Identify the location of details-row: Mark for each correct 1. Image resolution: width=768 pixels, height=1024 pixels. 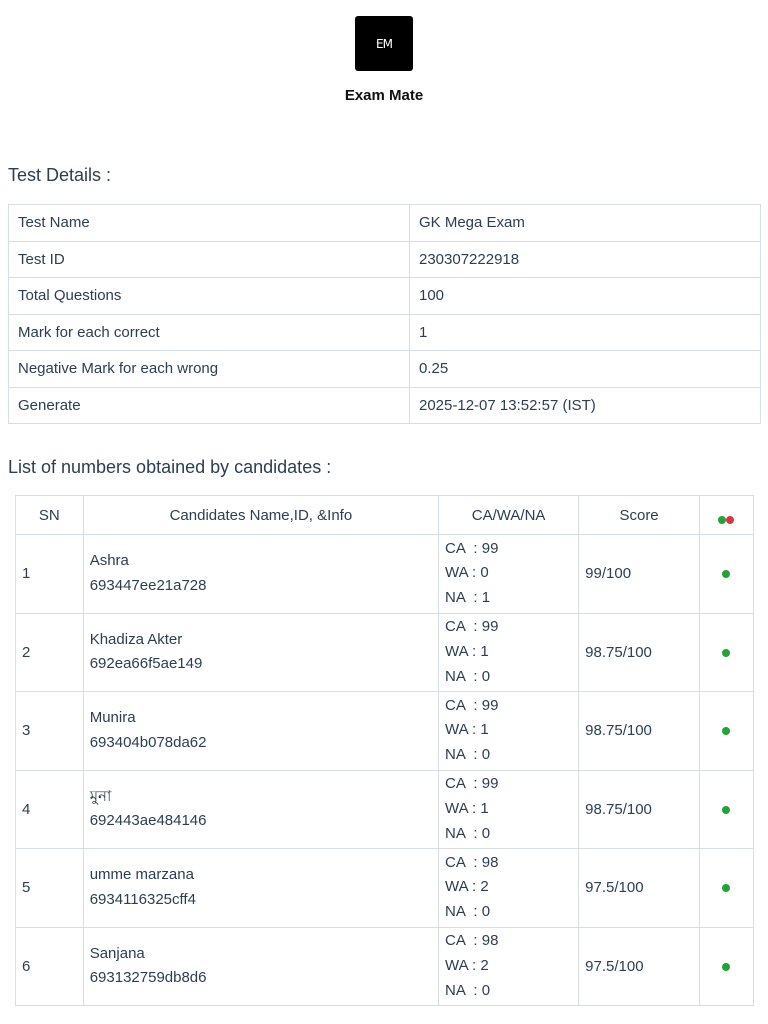
(384, 332).